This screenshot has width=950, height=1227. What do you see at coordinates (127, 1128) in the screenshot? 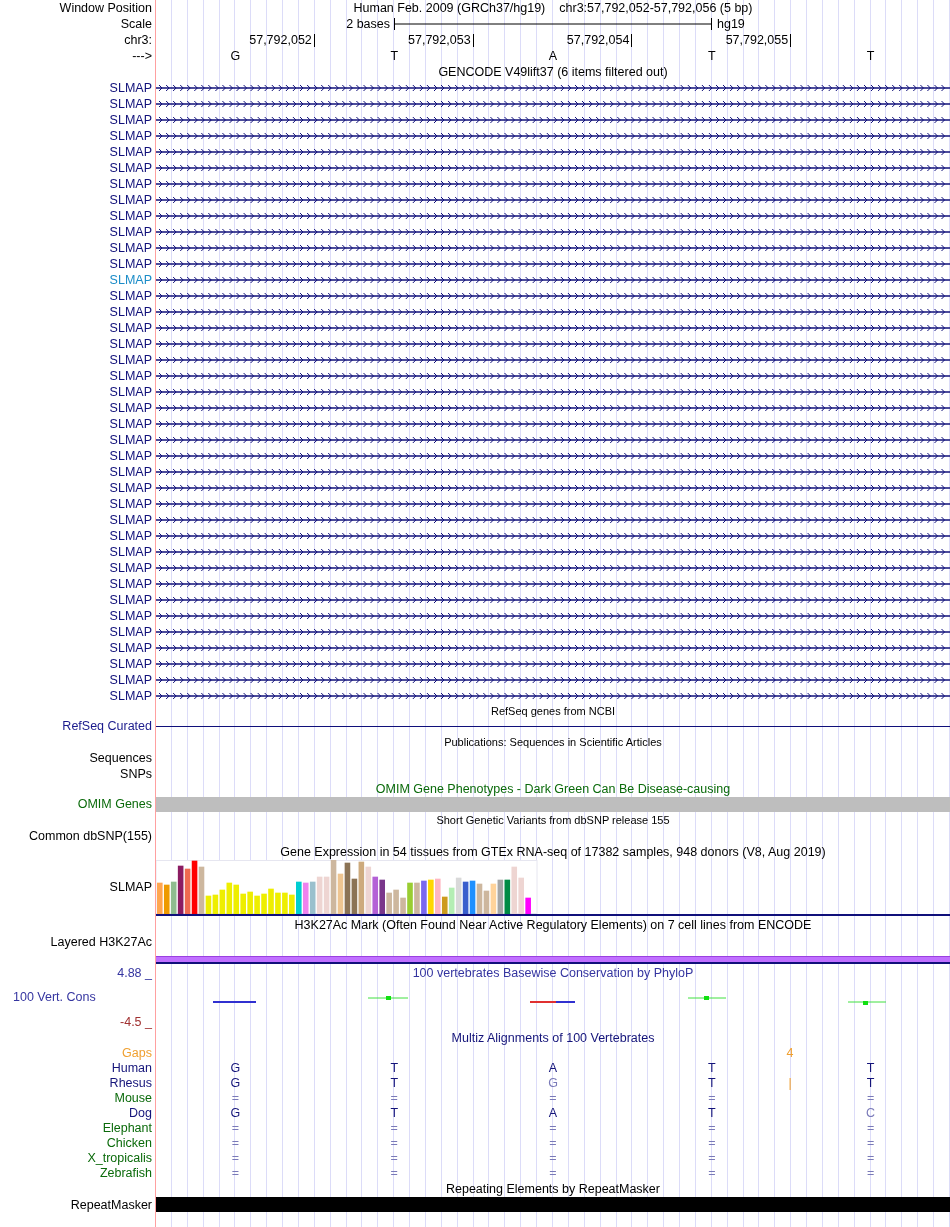
I see `species-name: Elephant` at bounding box center [127, 1128].